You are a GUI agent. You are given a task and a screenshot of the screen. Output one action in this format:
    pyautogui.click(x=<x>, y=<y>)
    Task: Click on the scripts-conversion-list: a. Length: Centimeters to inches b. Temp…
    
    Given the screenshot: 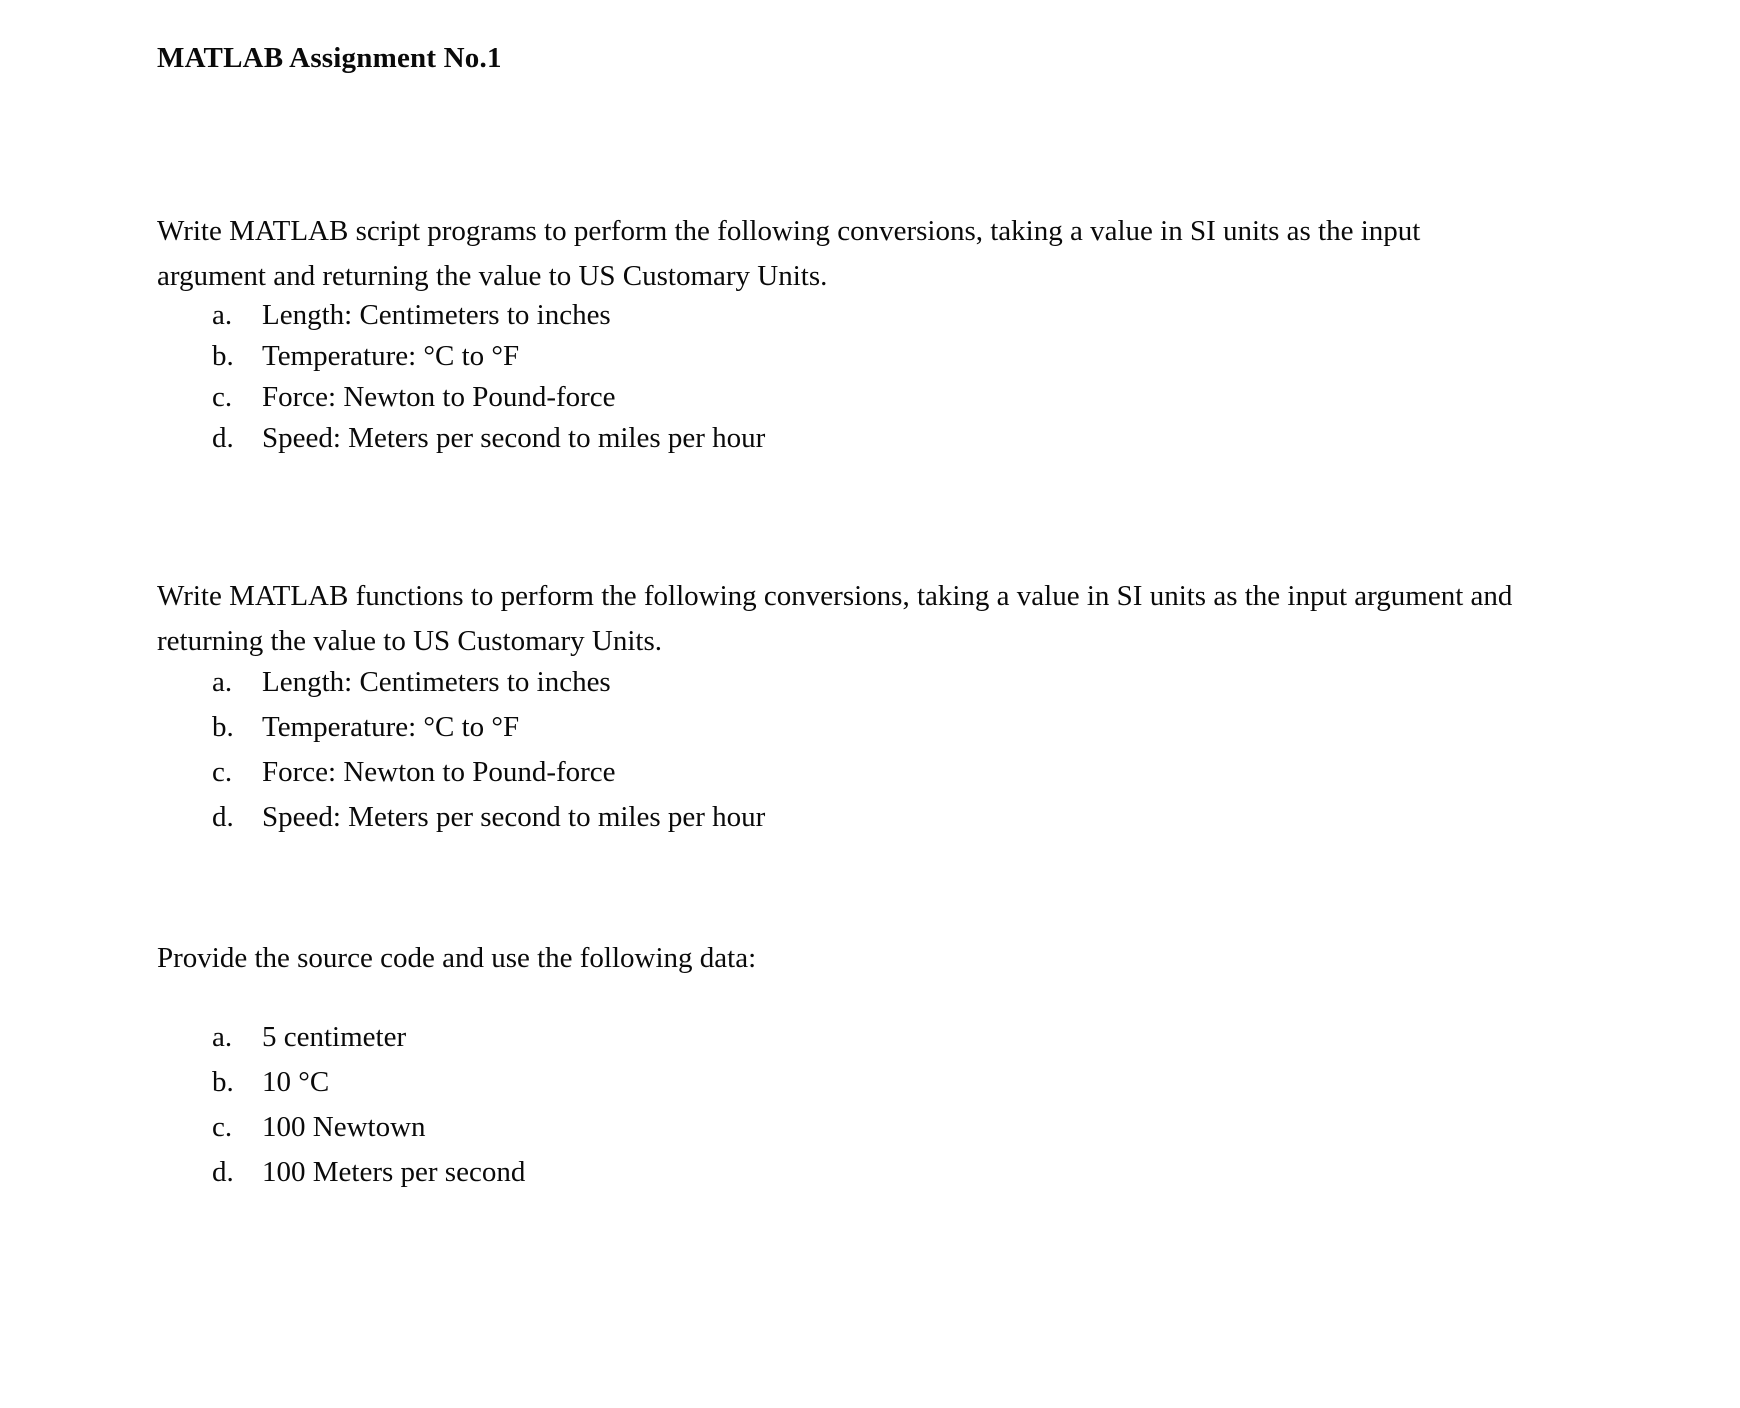 What is the action you would take?
    pyautogui.click(x=461, y=377)
    